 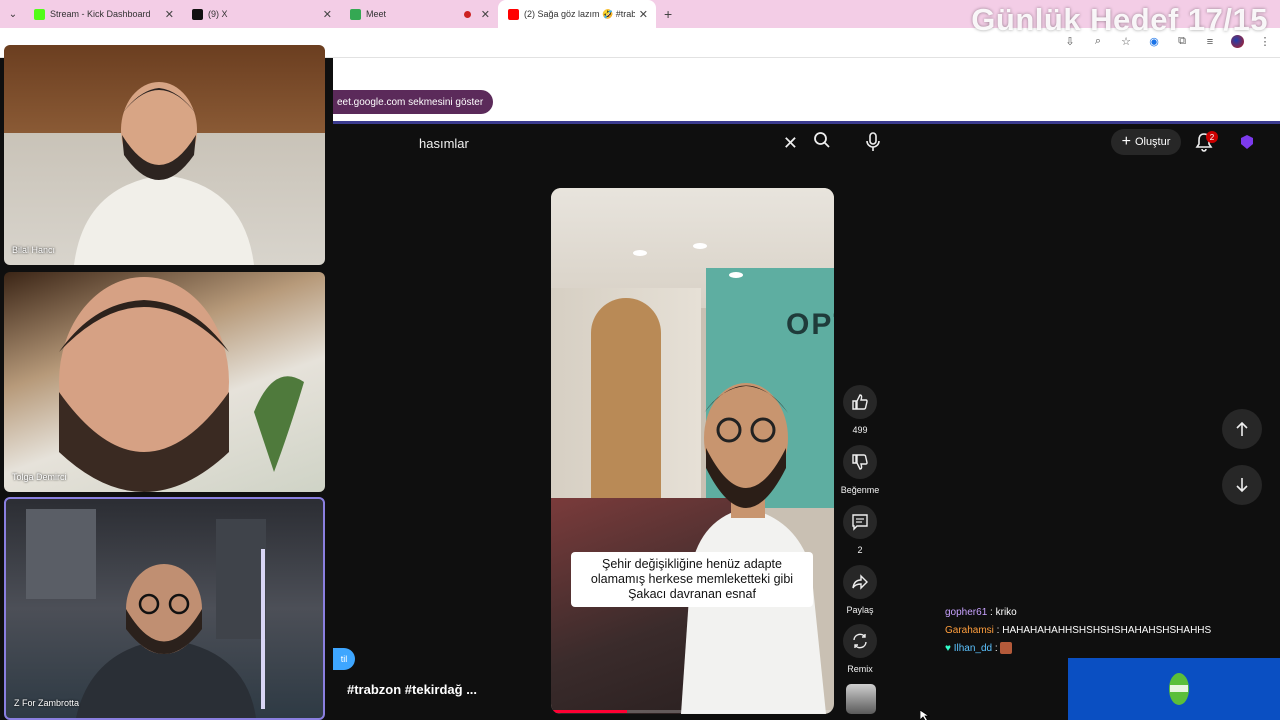 I want to click on stream-goal-overlay: Günlük Hedef 17/15, so click(x=1119, y=19).